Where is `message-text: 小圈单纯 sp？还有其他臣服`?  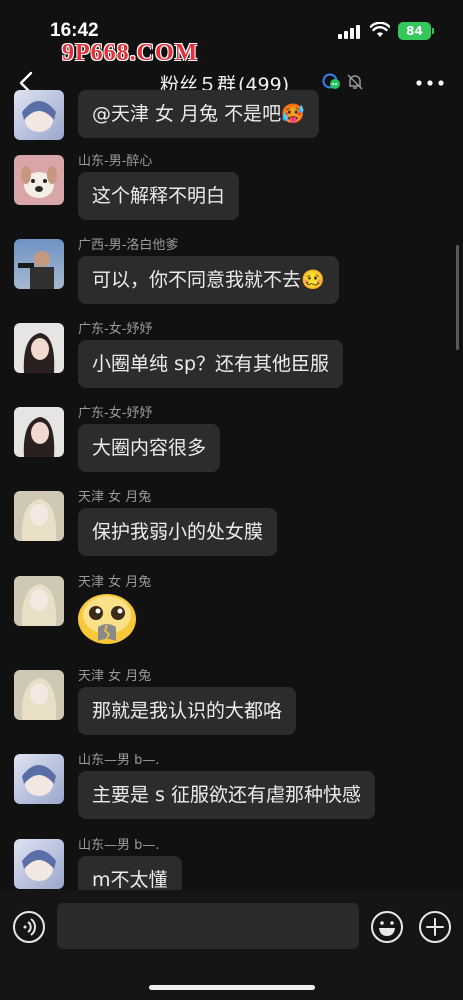
message-text: 小圈单纯 sp？还有其他臣服 is located at coordinates (210, 364).